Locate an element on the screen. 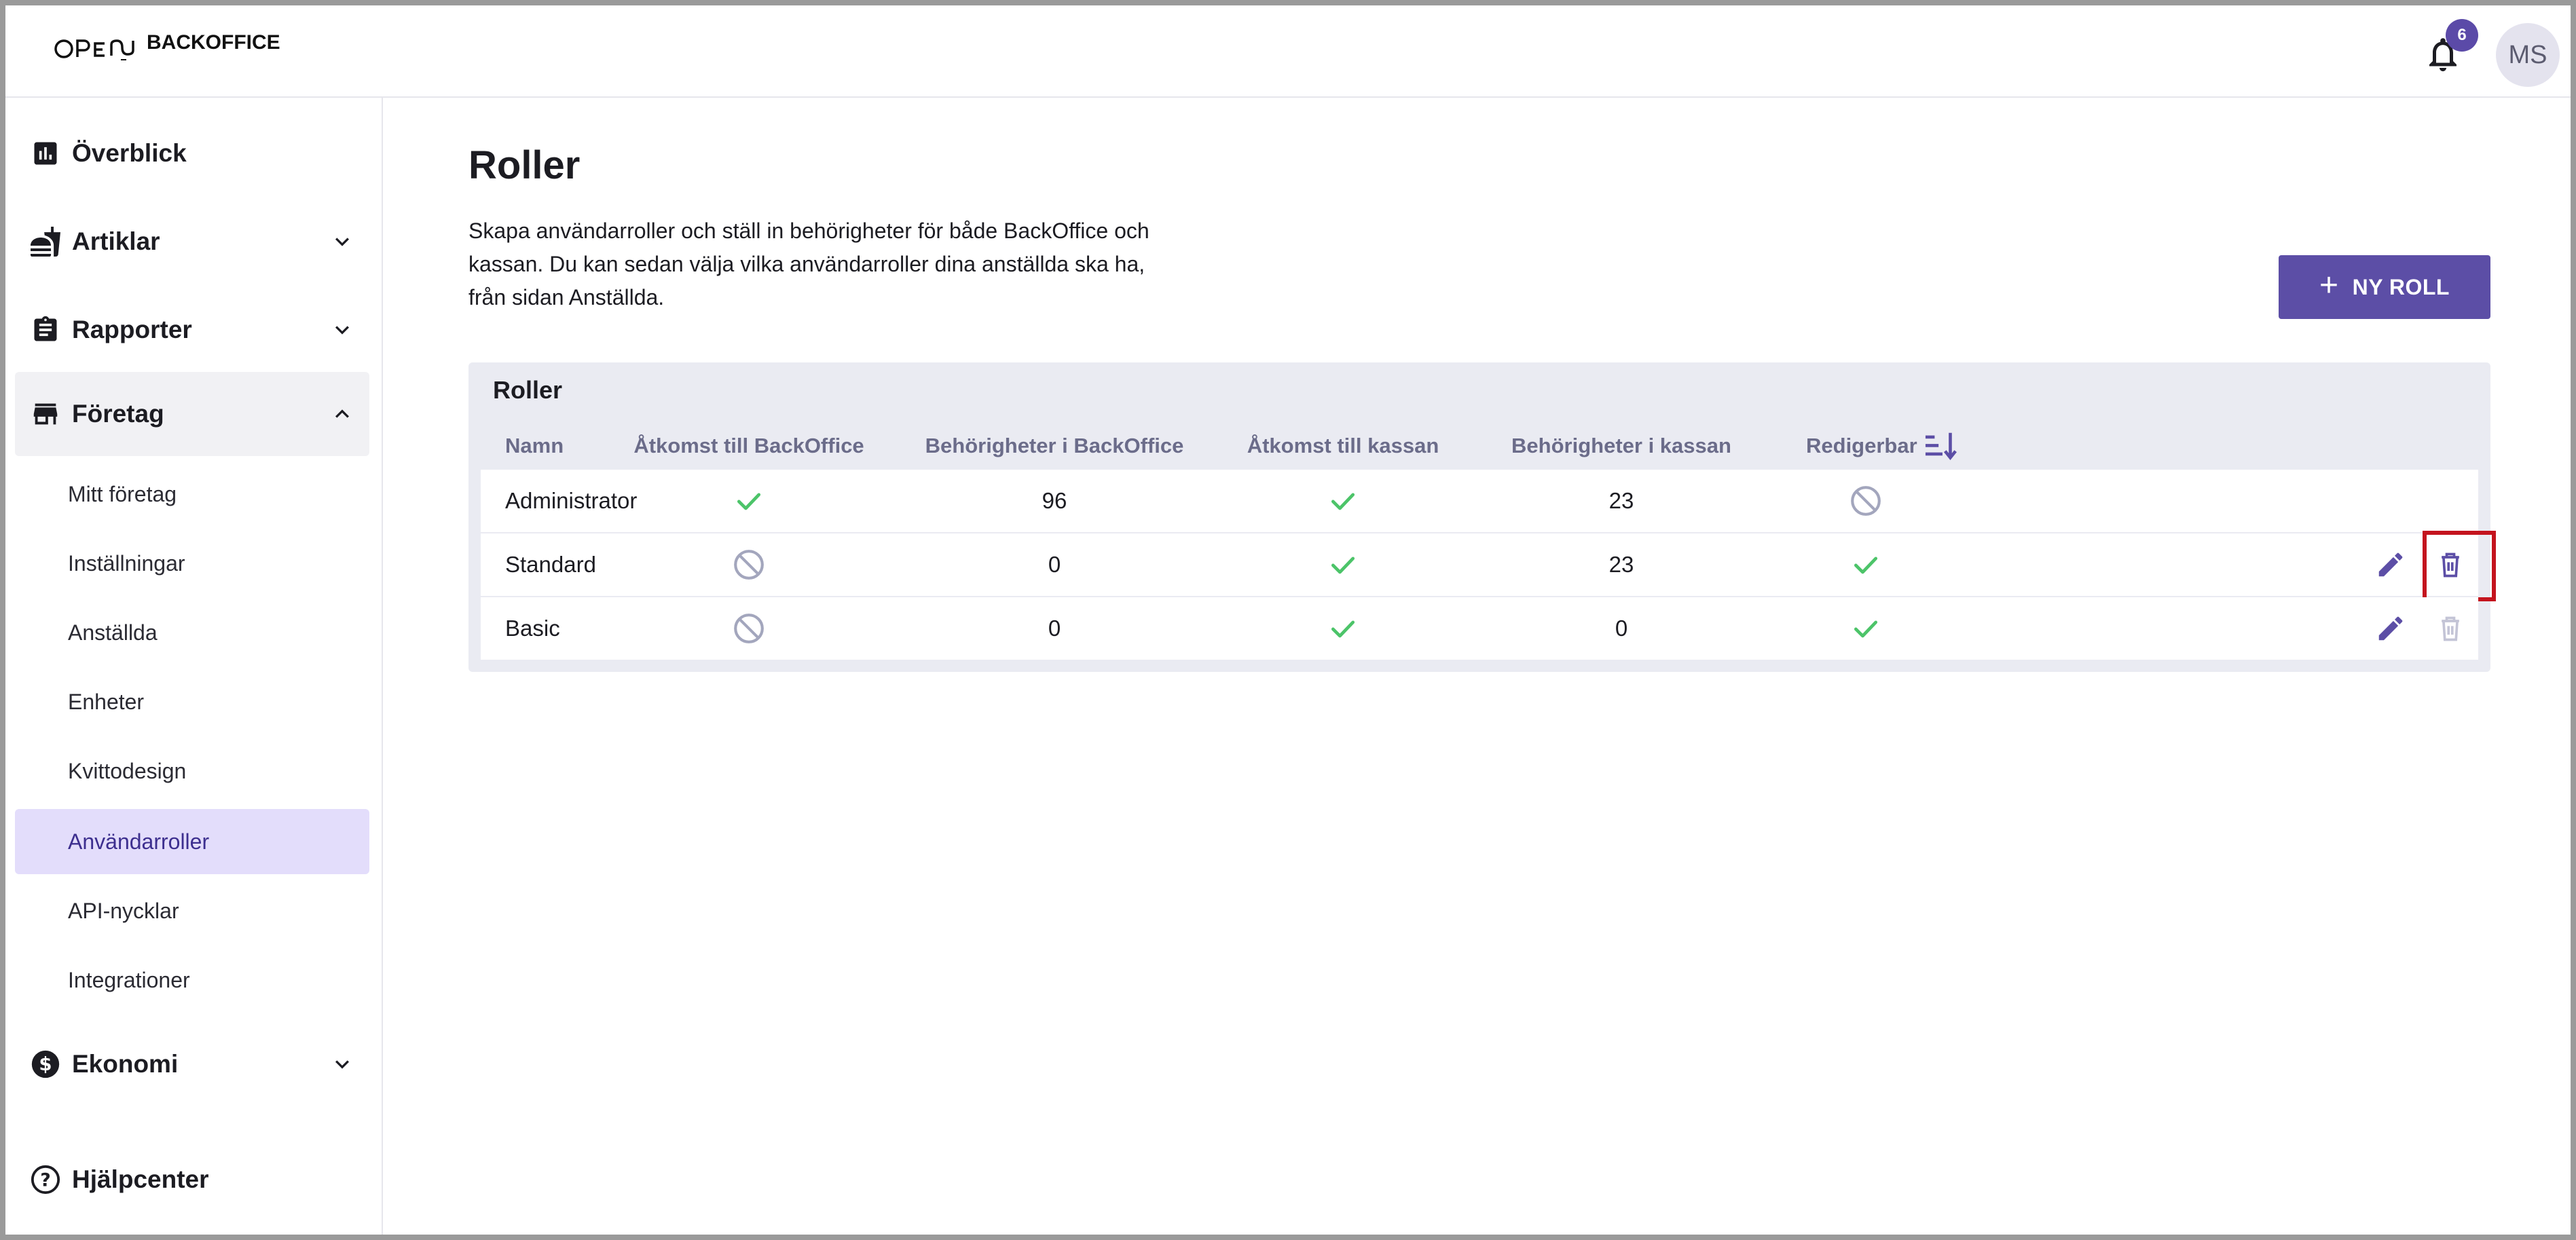 This screenshot has width=2576, height=1240. new-role-button: + NY ROLL is located at coordinates (2384, 287).